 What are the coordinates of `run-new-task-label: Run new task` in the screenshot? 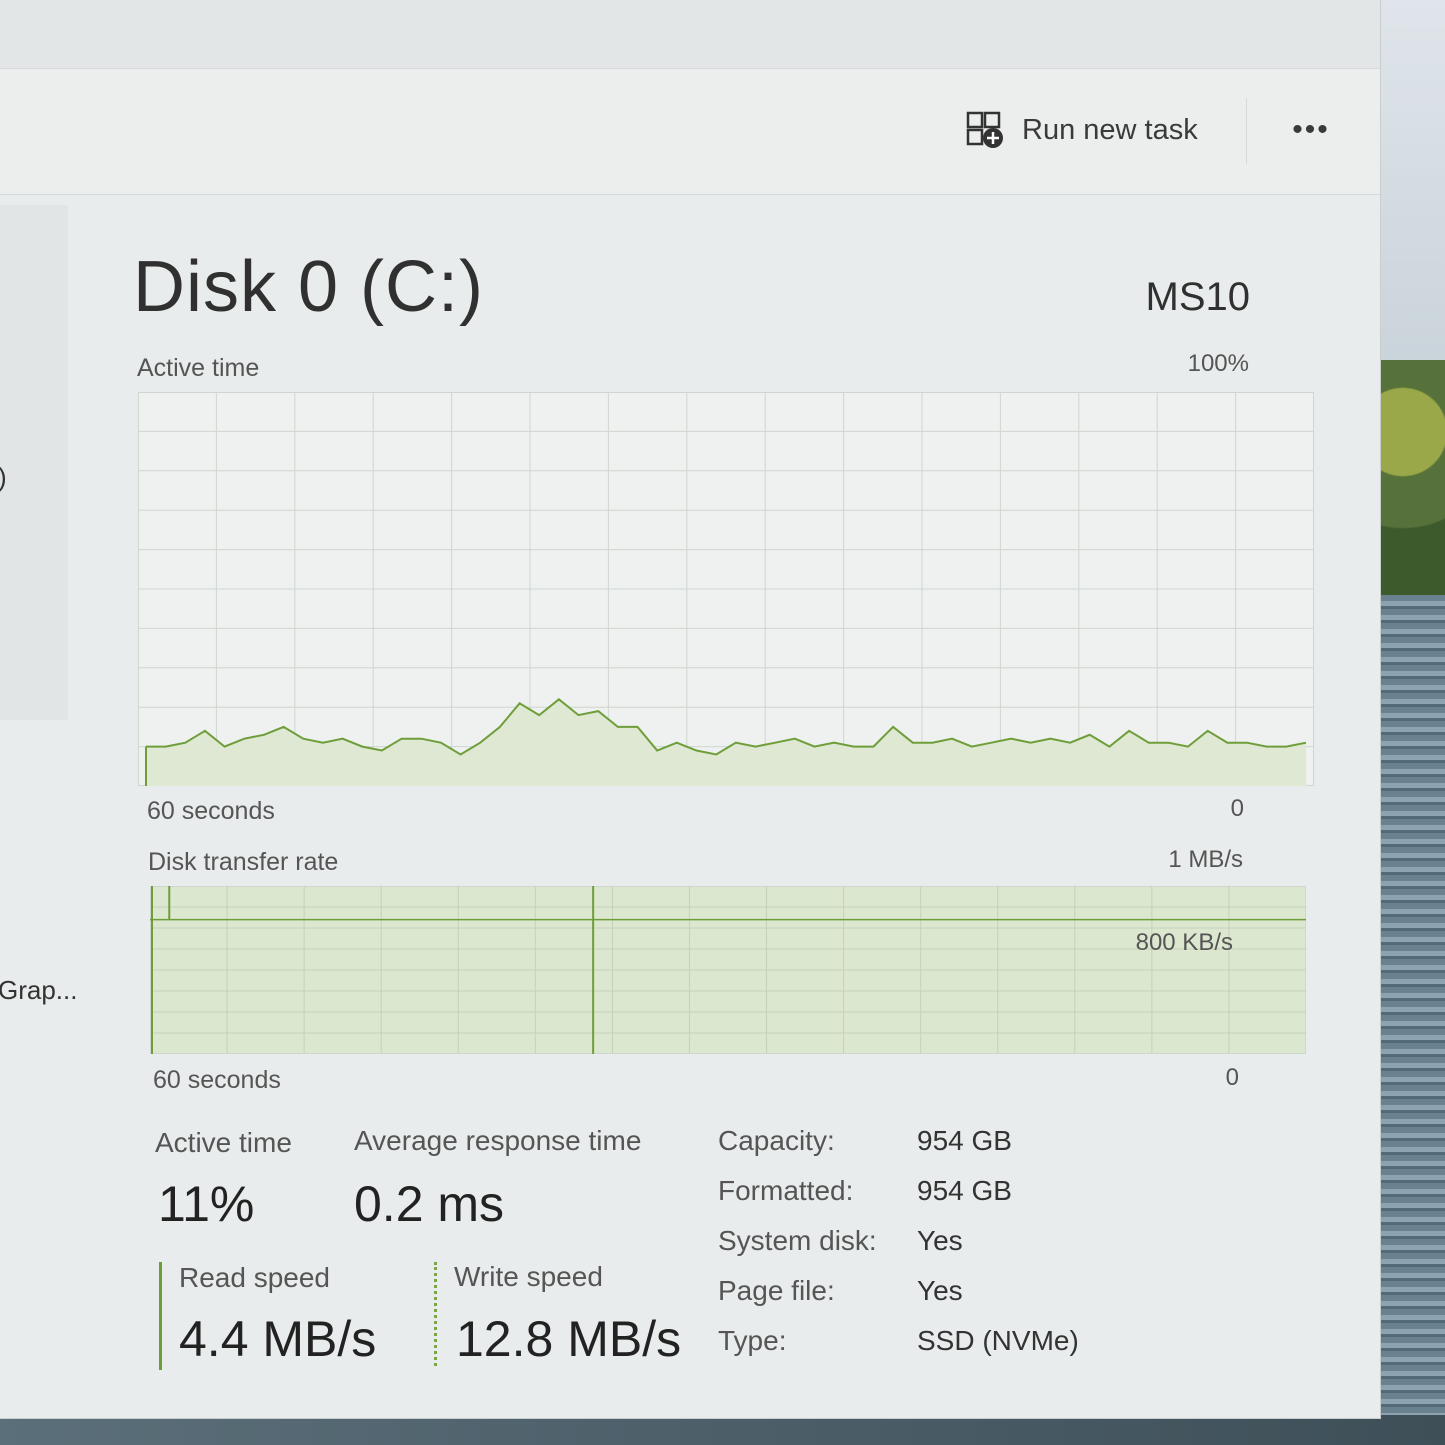 It's located at (1110, 129).